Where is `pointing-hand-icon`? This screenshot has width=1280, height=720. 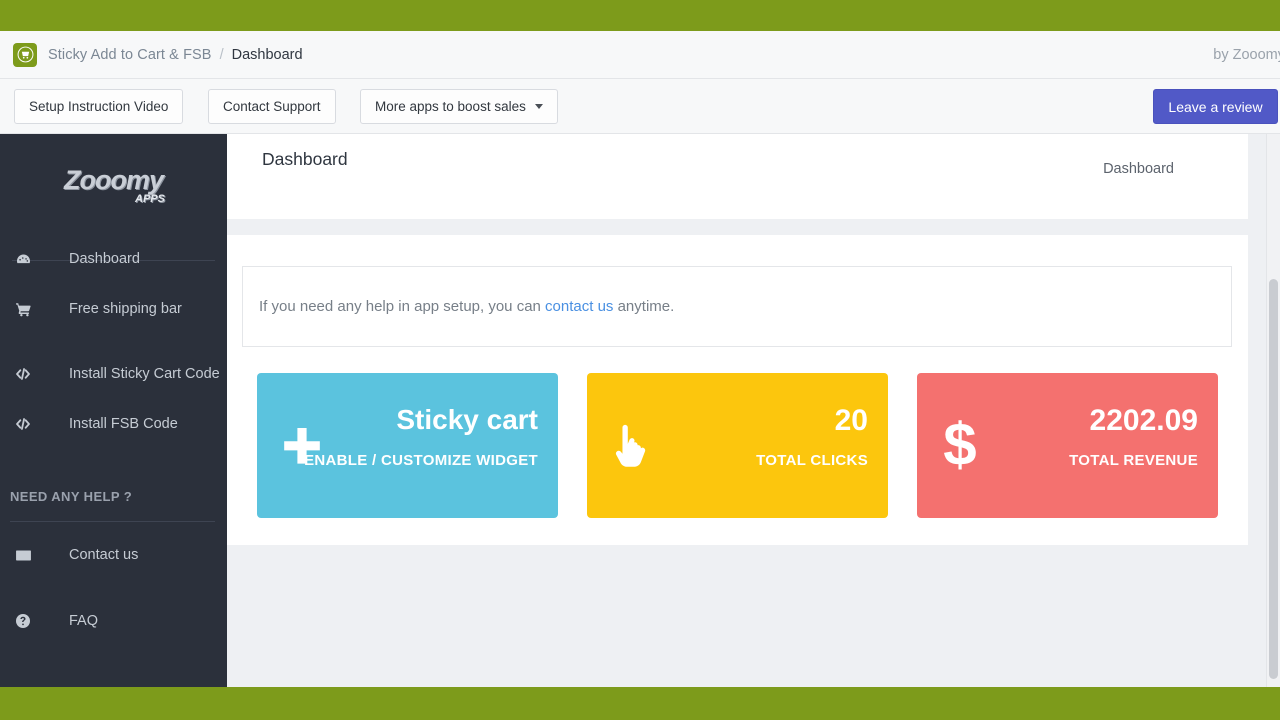
pointing-hand-icon is located at coordinates (631, 446).